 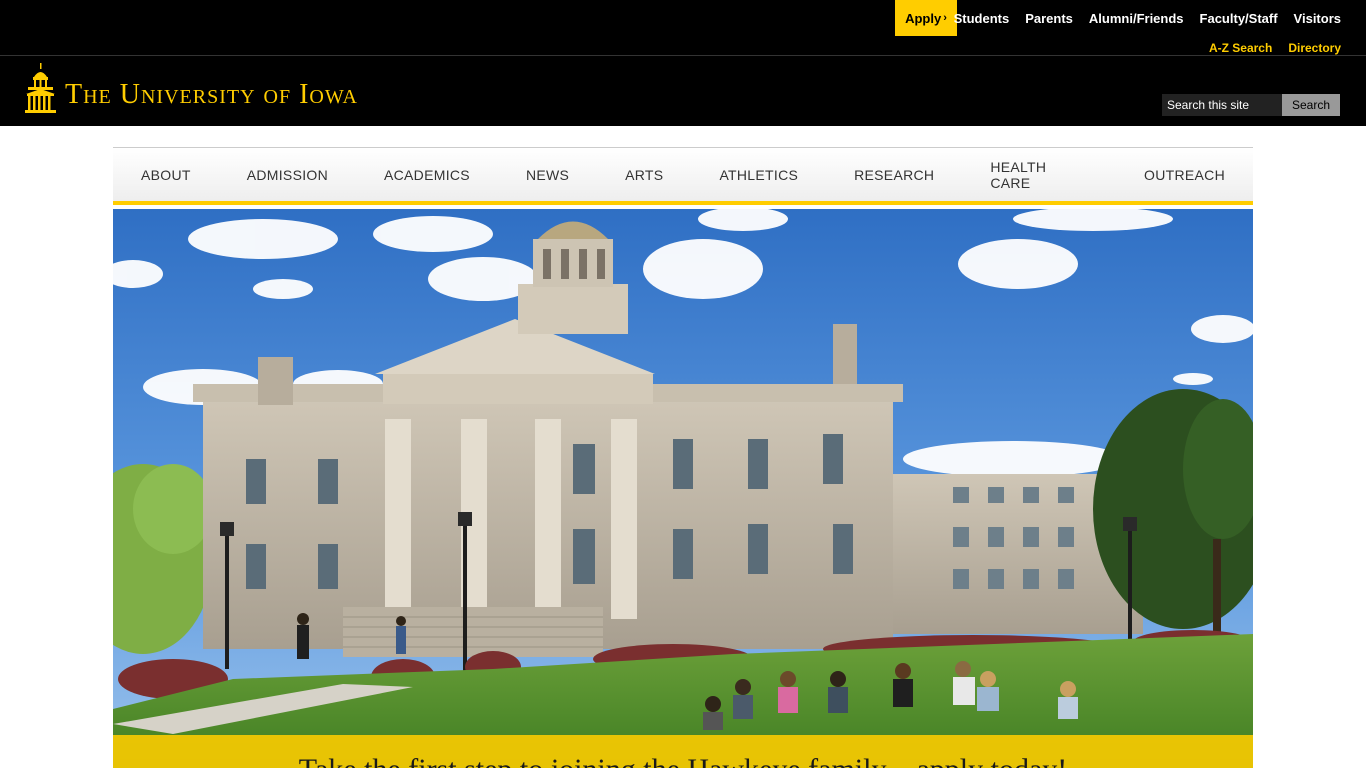 I want to click on nav-item-outreach: Outreach, so click(x=1184, y=175).